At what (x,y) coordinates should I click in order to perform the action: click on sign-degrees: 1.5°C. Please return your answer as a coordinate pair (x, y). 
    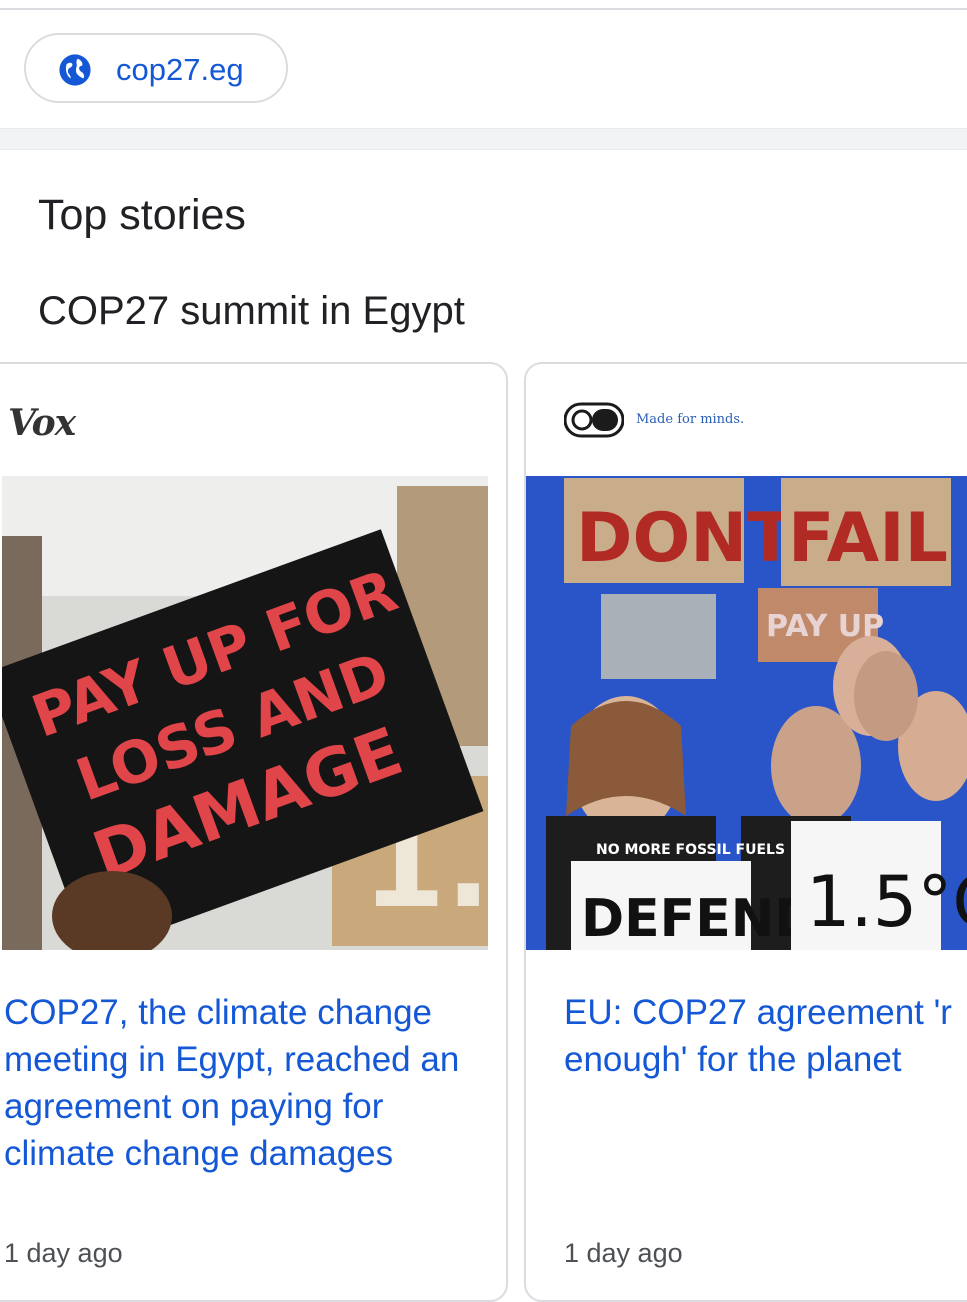
    Looking at the image, I should click on (886, 902).